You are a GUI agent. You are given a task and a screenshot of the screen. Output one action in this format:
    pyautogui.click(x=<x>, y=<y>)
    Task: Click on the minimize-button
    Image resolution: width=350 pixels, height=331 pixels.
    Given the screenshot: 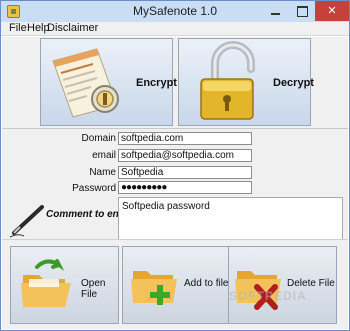 What is the action you would take?
    pyautogui.click(x=276, y=11)
    